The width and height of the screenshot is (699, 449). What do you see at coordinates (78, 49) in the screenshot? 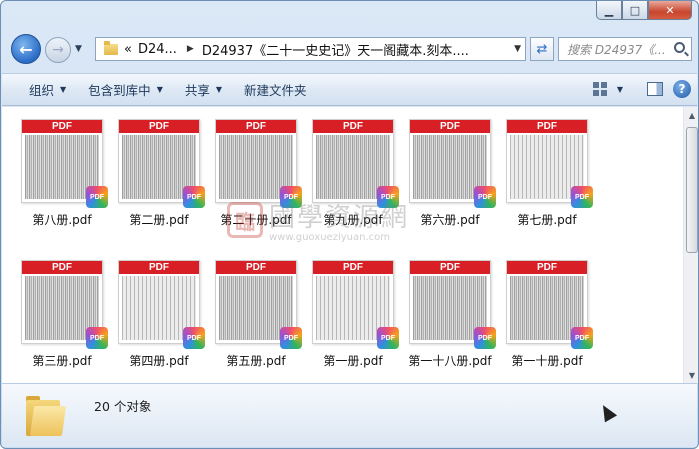
I see `recent-pages-dropdown: ▼` at bounding box center [78, 49].